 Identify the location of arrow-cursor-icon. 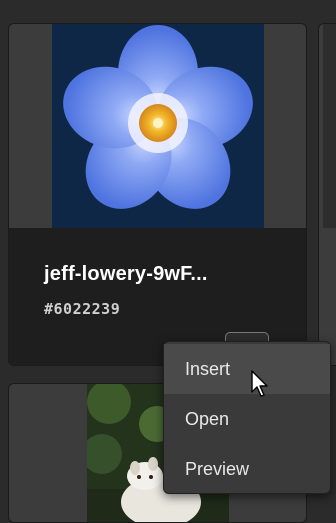
(259, 383).